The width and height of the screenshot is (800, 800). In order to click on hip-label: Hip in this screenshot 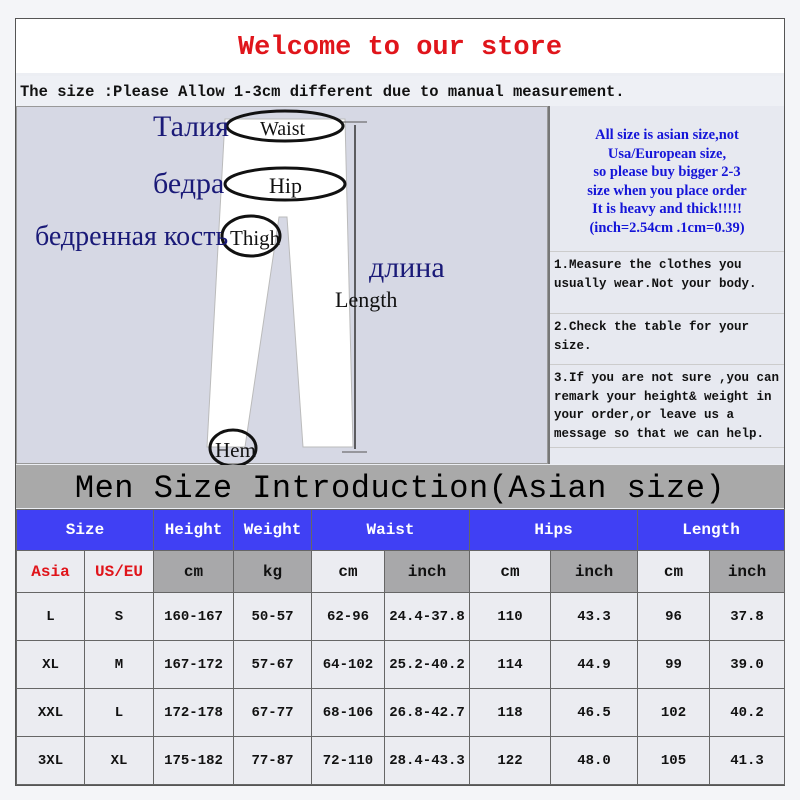, I will do `click(285, 185)`.